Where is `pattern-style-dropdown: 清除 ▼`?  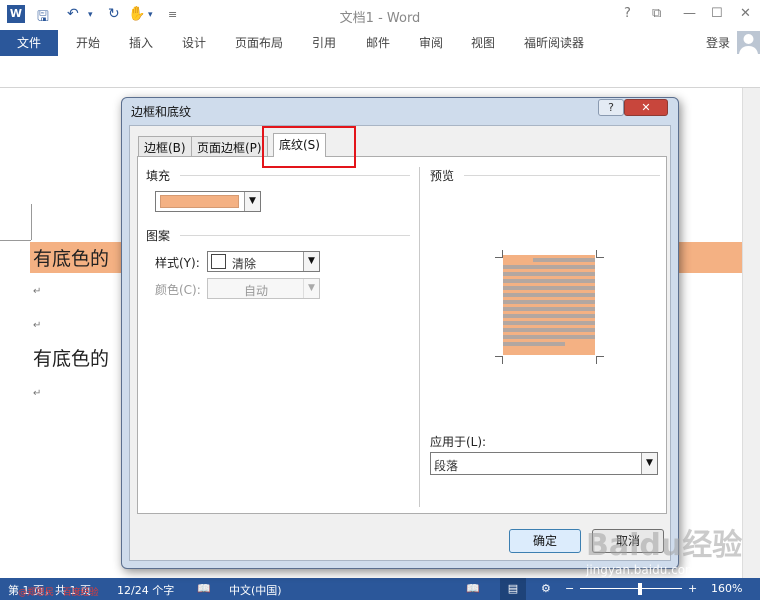
pattern-style-dropdown: 清除 ▼ is located at coordinates (263, 261).